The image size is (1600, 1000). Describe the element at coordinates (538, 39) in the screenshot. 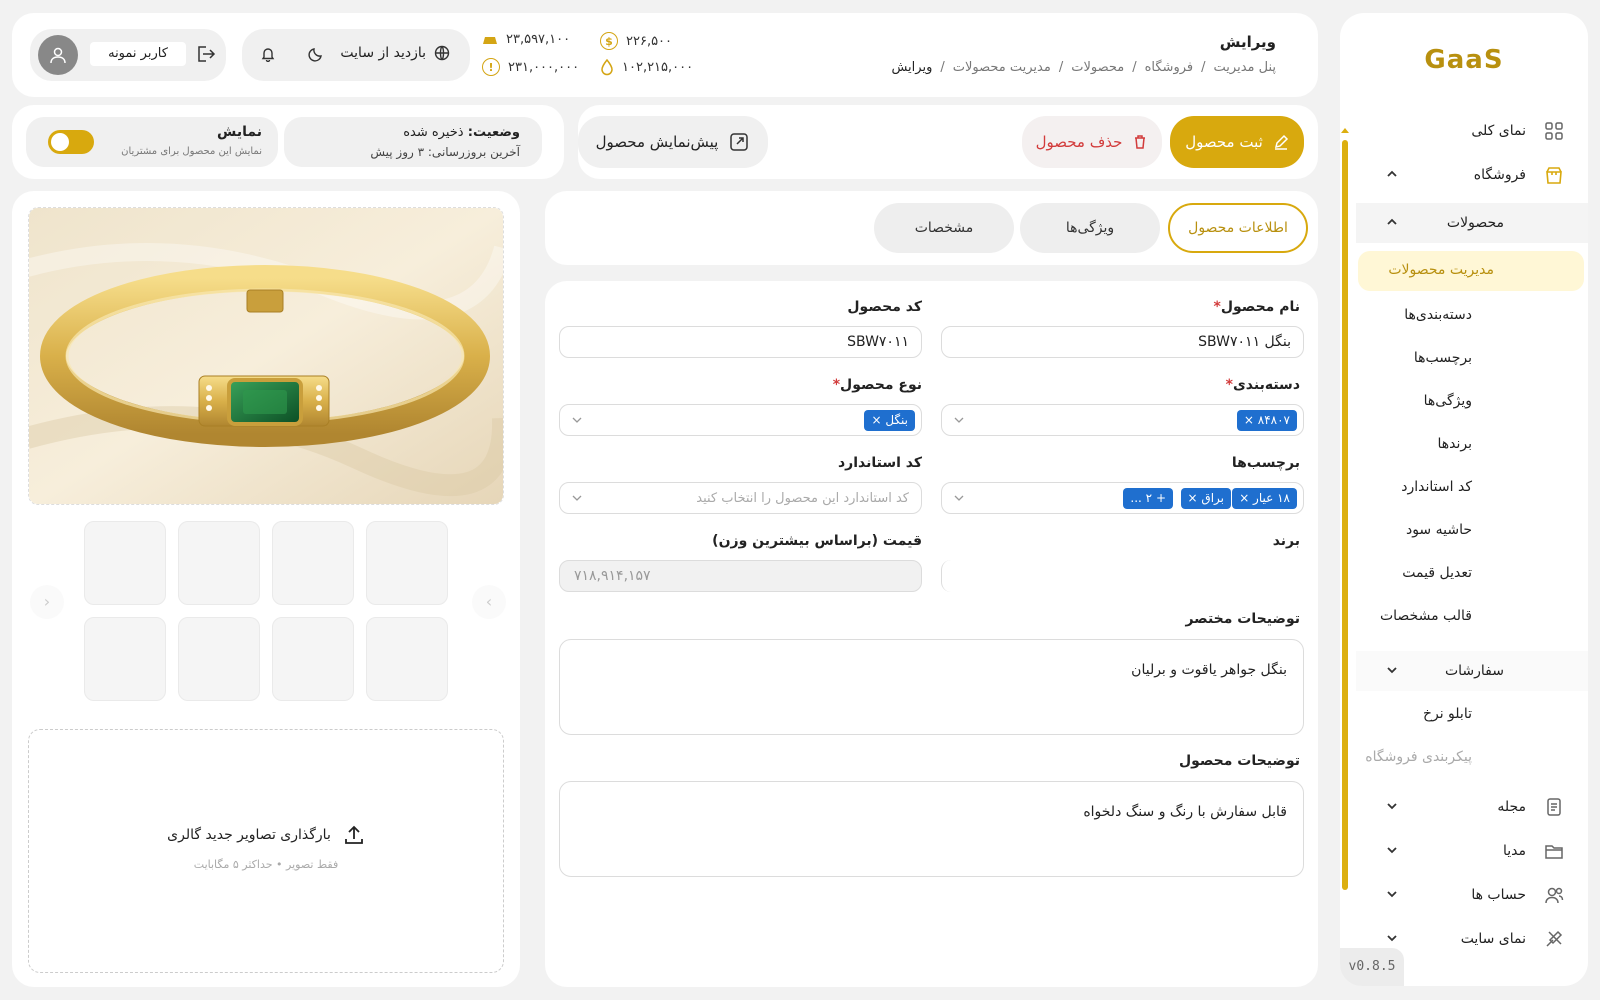

I see `stat-value: ۲۳,۵۹۷,۱۰۰` at that location.